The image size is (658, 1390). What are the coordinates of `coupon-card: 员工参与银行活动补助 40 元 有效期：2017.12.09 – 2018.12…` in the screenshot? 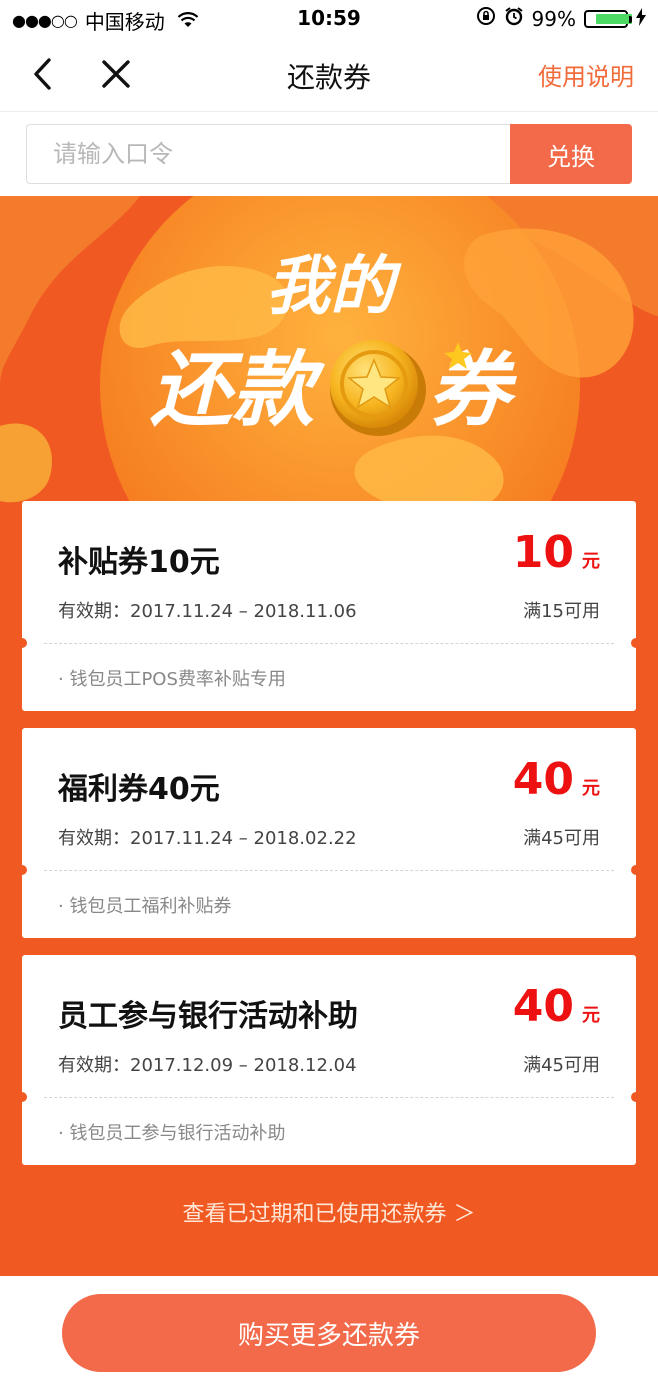 It's located at (329, 1060).